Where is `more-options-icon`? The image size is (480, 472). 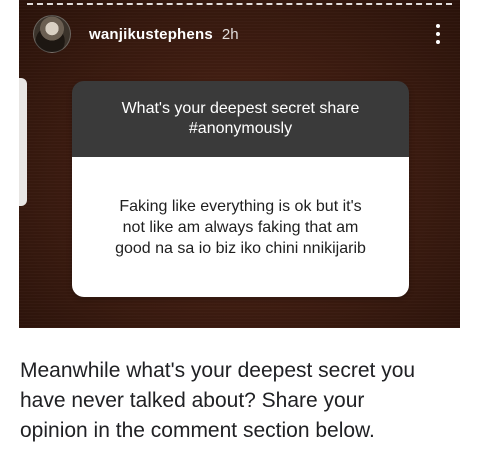
more-options-icon is located at coordinates (438, 34).